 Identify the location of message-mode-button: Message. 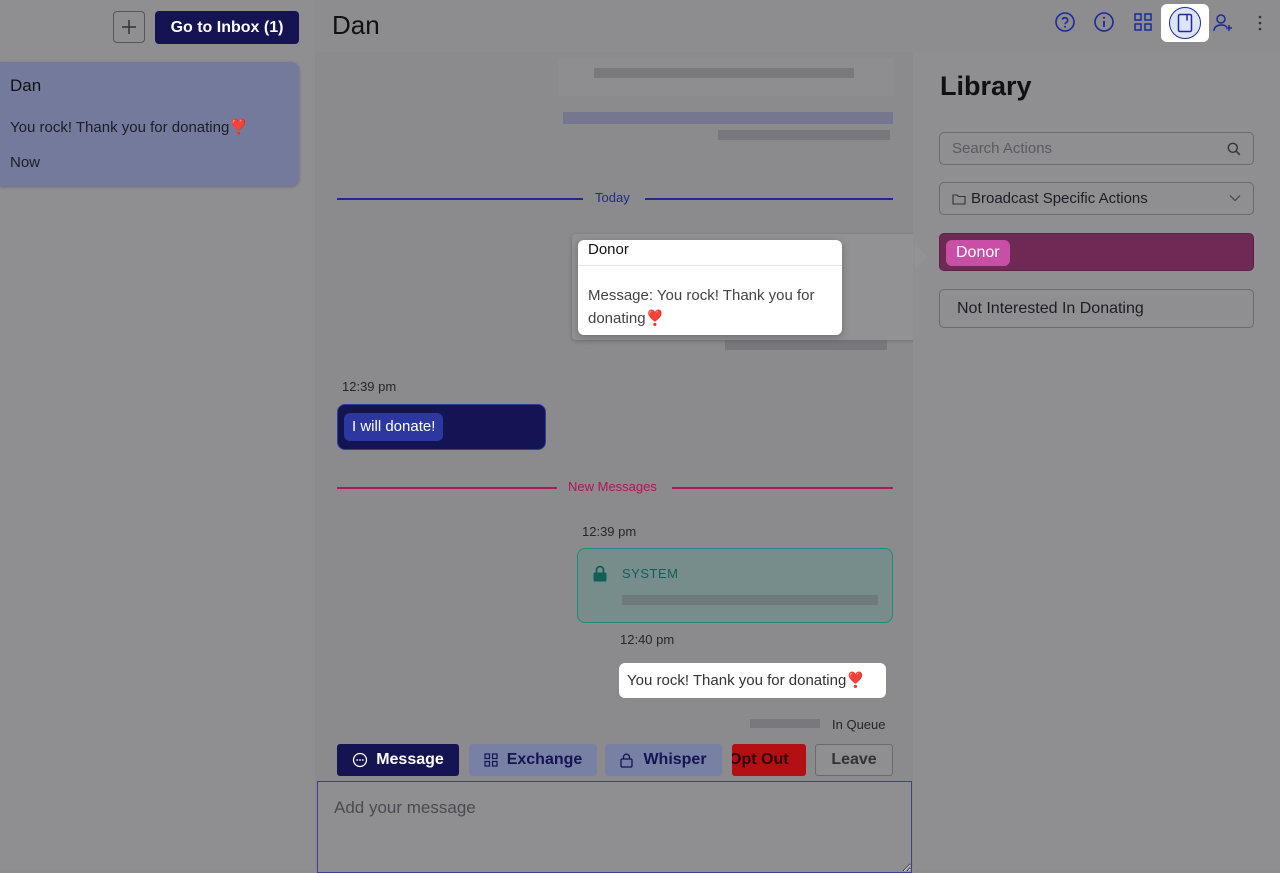
(398, 760).